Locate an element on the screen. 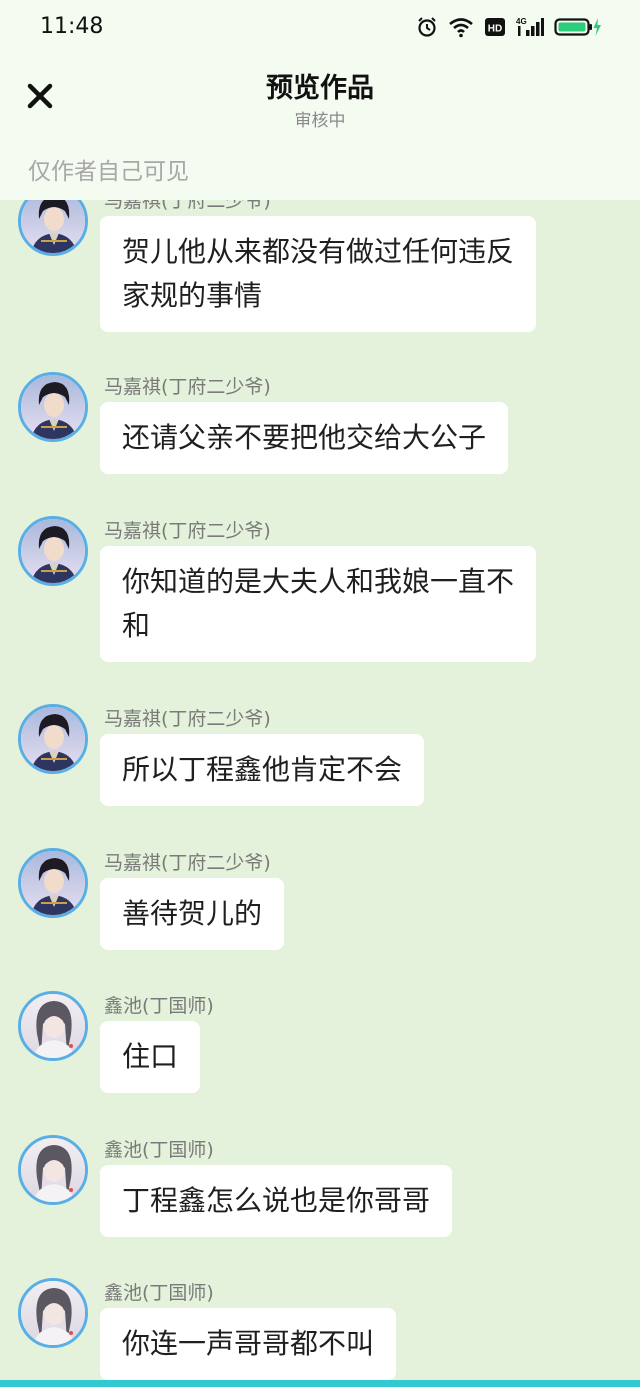  message-bubble: 你知道的是大夫人和我娘一直不和 is located at coordinates (318, 604).